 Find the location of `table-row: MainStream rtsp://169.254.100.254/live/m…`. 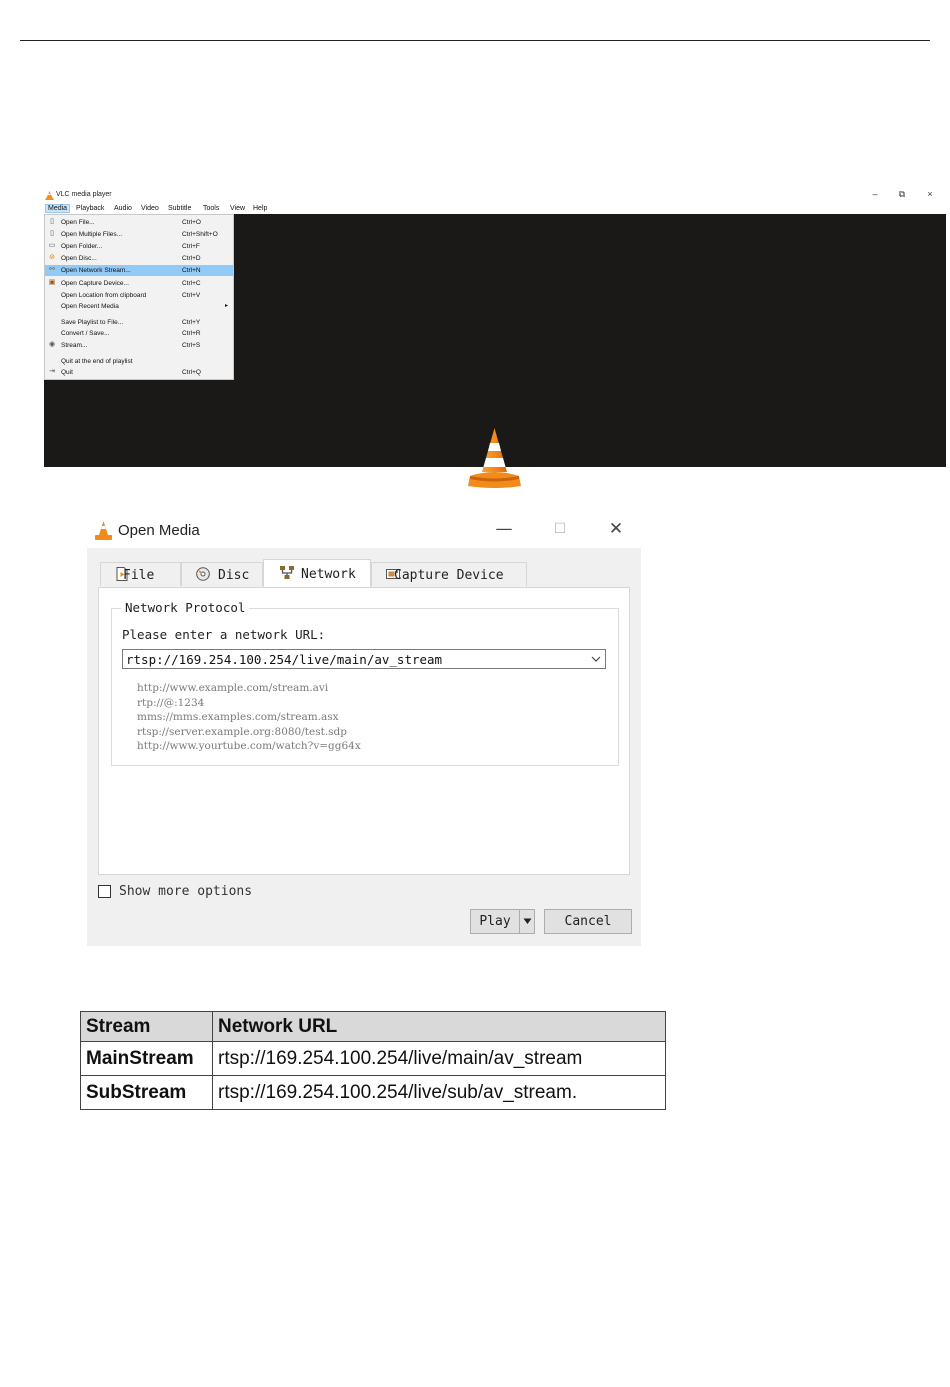

table-row: MainStream rtsp://169.254.100.254/live/m… is located at coordinates (373, 1058).